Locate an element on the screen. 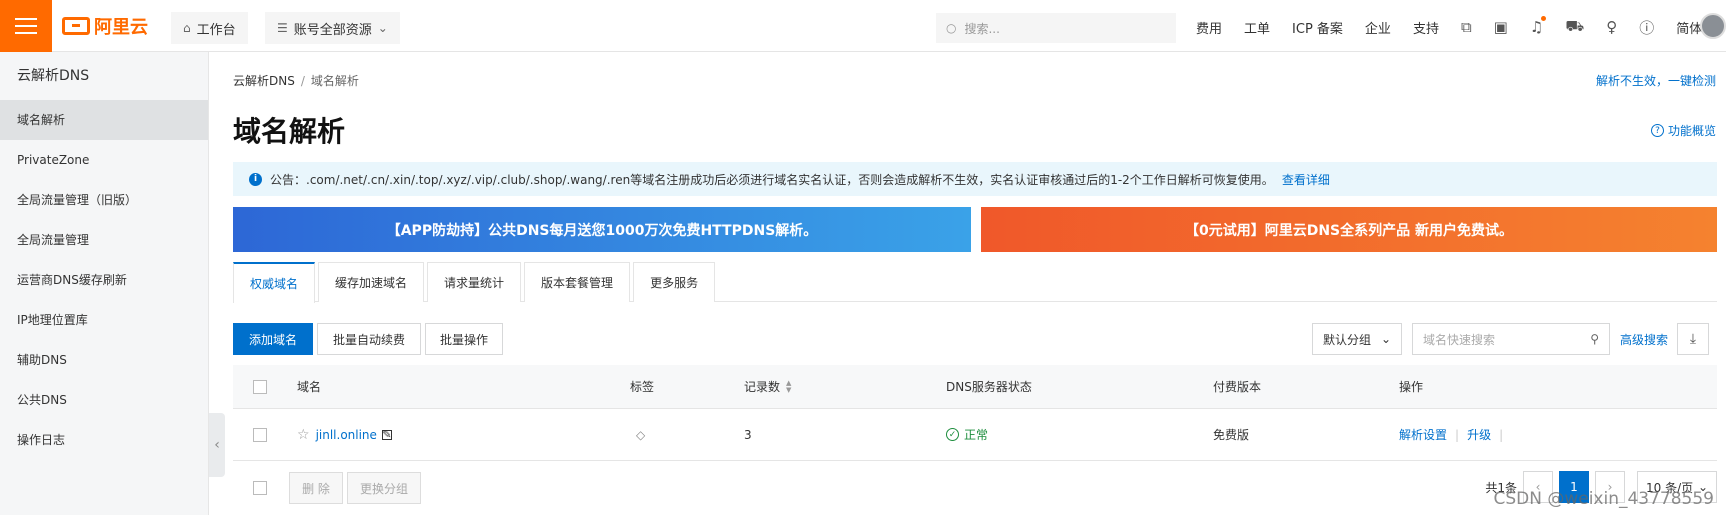  footer-select-all-checkbox is located at coordinates (260, 488).